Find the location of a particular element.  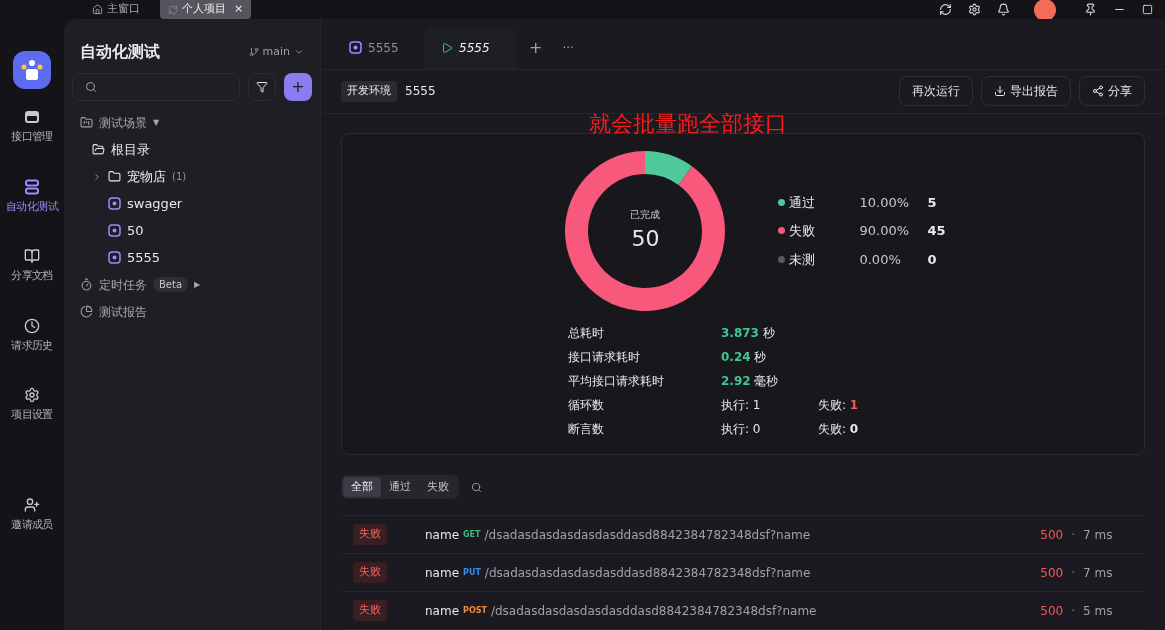

tree-section: 测试报告 is located at coordinates (192, 311).